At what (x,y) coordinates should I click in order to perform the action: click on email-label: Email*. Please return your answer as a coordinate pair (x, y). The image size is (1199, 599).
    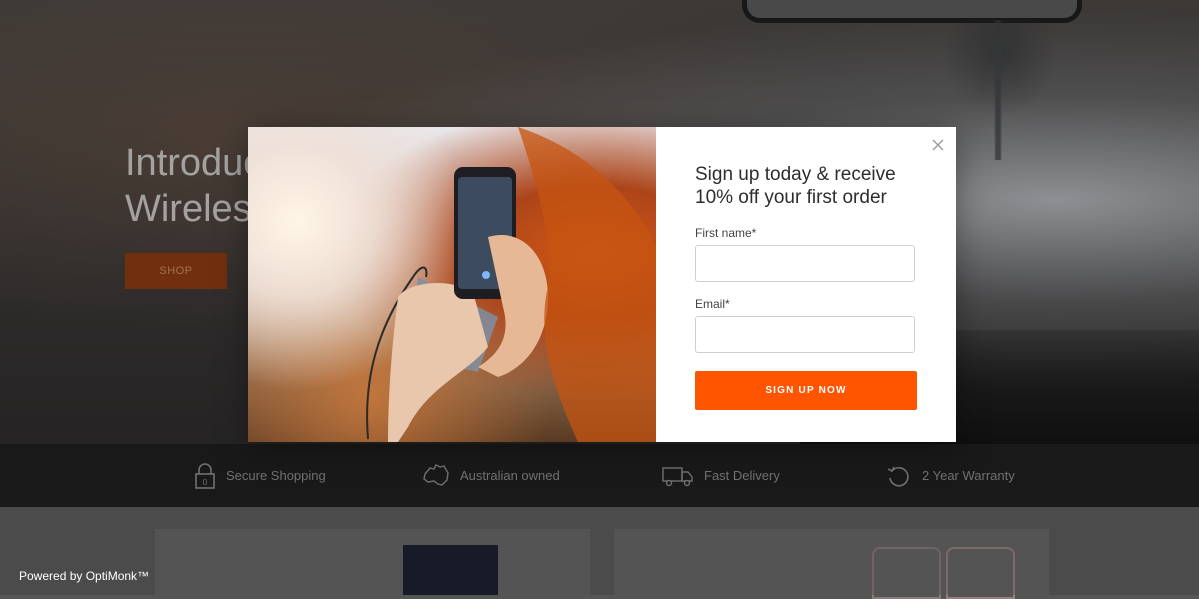
    Looking at the image, I should click on (712, 304).